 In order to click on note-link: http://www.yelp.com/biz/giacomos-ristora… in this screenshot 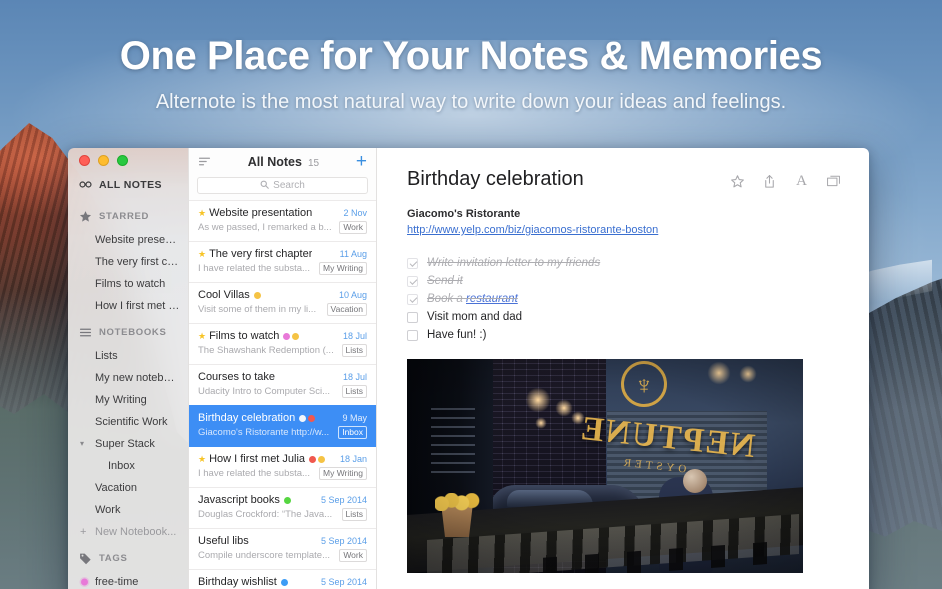, I will do `click(532, 230)`.